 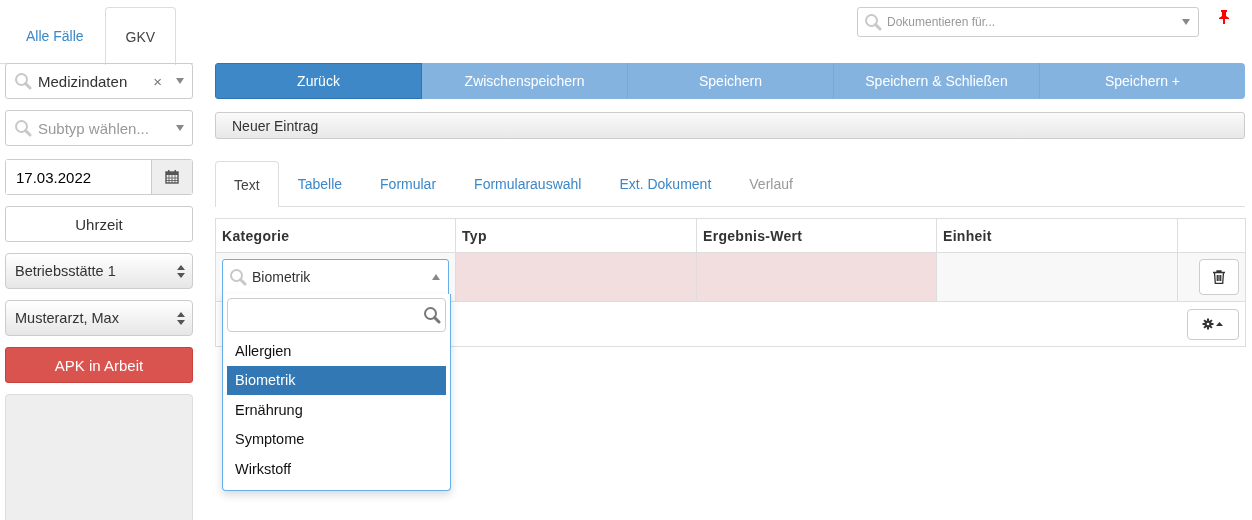 What do you see at coordinates (172, 177) in the screenshot?
I see `calendar-icon` at bounding box center [172, 177].